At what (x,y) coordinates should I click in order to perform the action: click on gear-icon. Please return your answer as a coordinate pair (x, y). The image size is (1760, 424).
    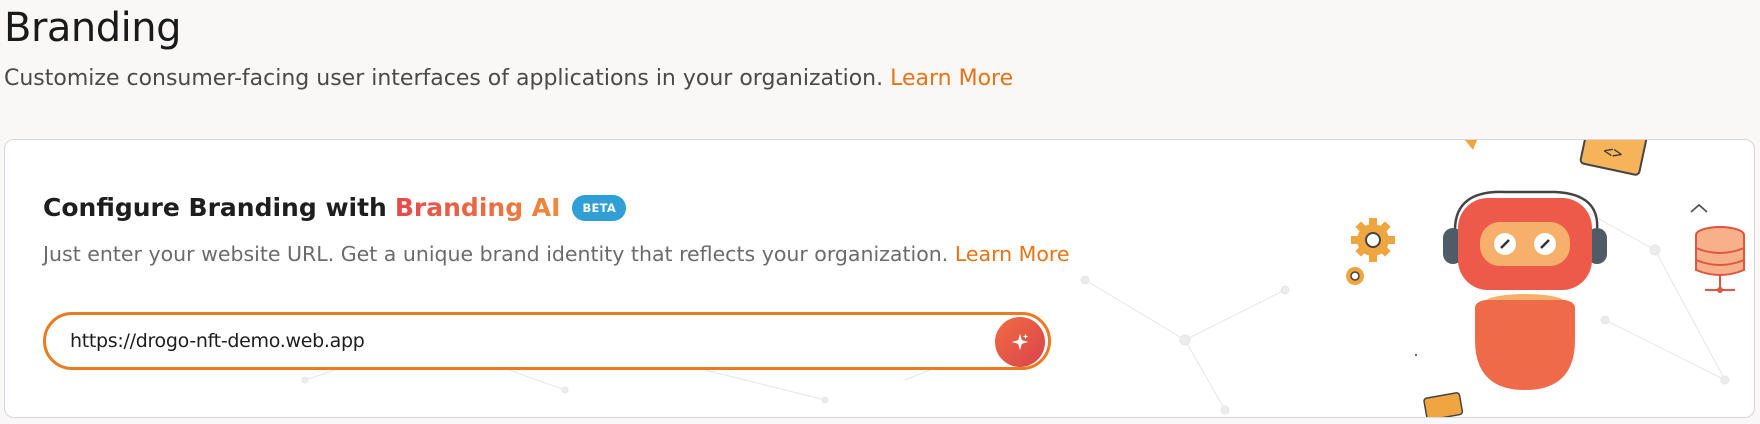
    Looking at the image, I should click on (1370, 251).